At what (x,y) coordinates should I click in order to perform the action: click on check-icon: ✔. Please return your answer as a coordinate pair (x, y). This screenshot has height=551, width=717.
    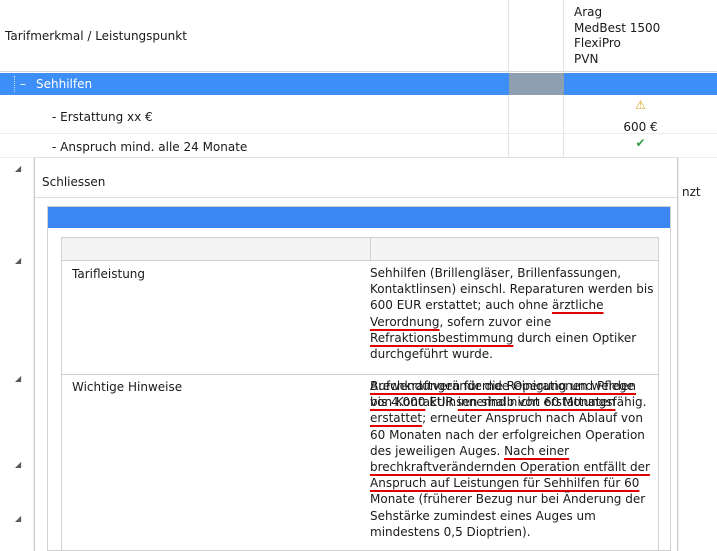
    Looking at the image, I should click on (640, 143).